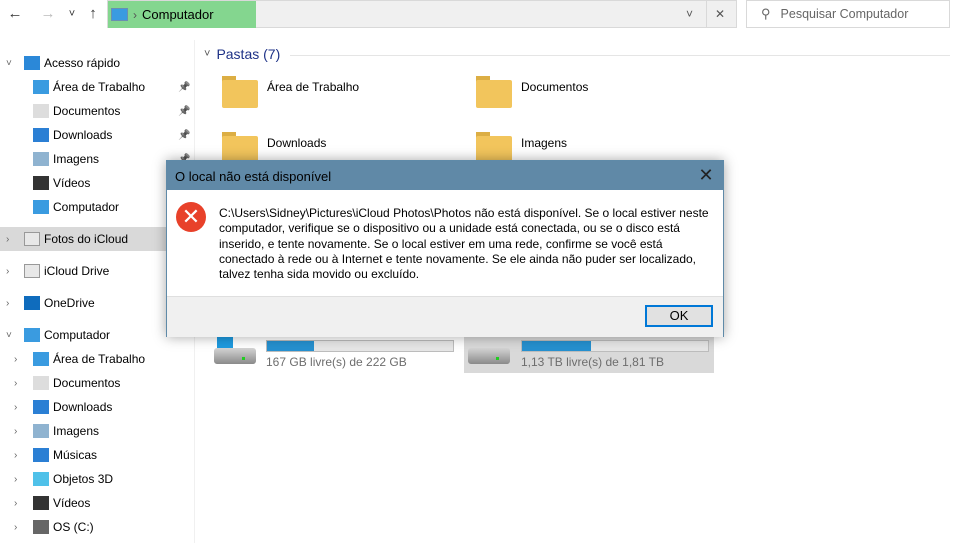 Image resolution: width=963 pixels, height=543 pixels. What do you see at coordinates (225, 342) in the screenshot?
I see `windows-logo-icon` at bounding box center [225, 342].